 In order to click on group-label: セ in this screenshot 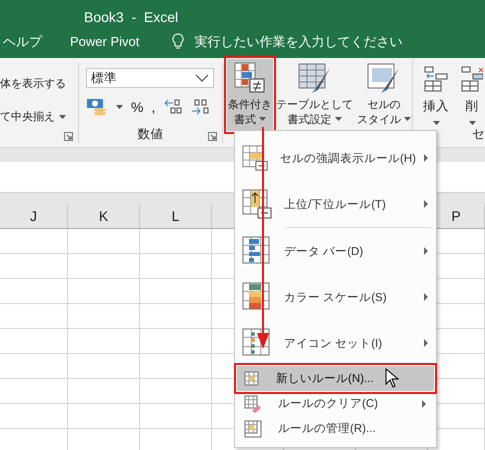, I will do `click(478, 134)`.